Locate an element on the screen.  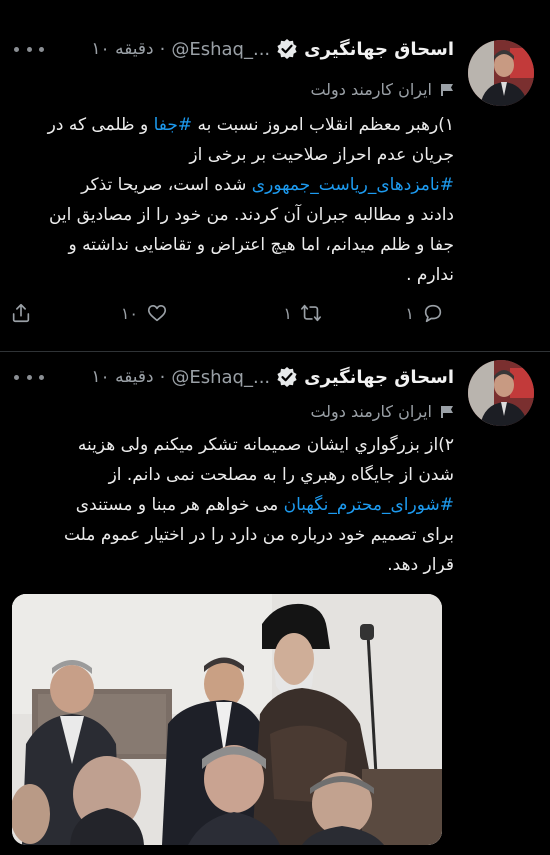
hashtag-link: #جفا is located at coordinates (173, 125).